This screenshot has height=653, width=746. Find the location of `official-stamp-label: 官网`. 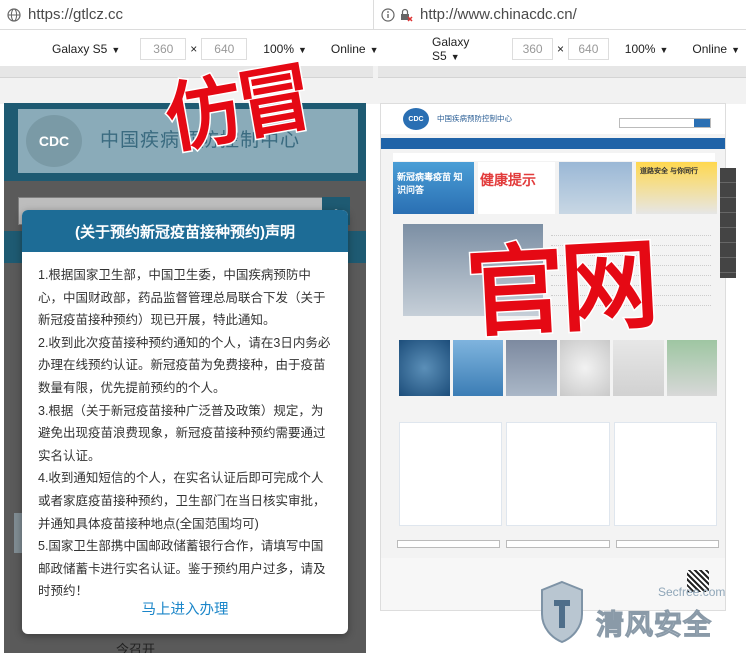

official-stamp-label: 官网 is located at coordinates (560, 290).